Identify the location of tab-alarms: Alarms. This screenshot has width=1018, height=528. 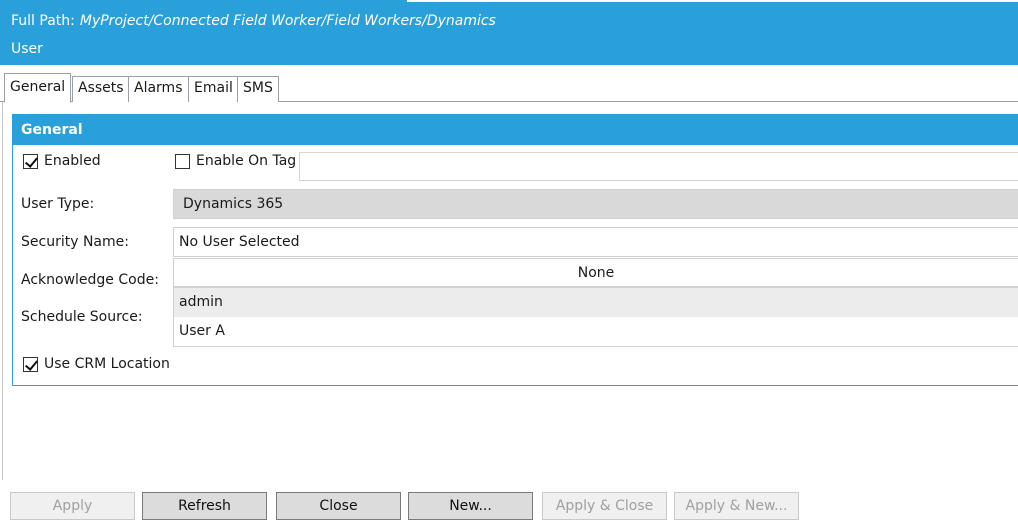
(158, 89).